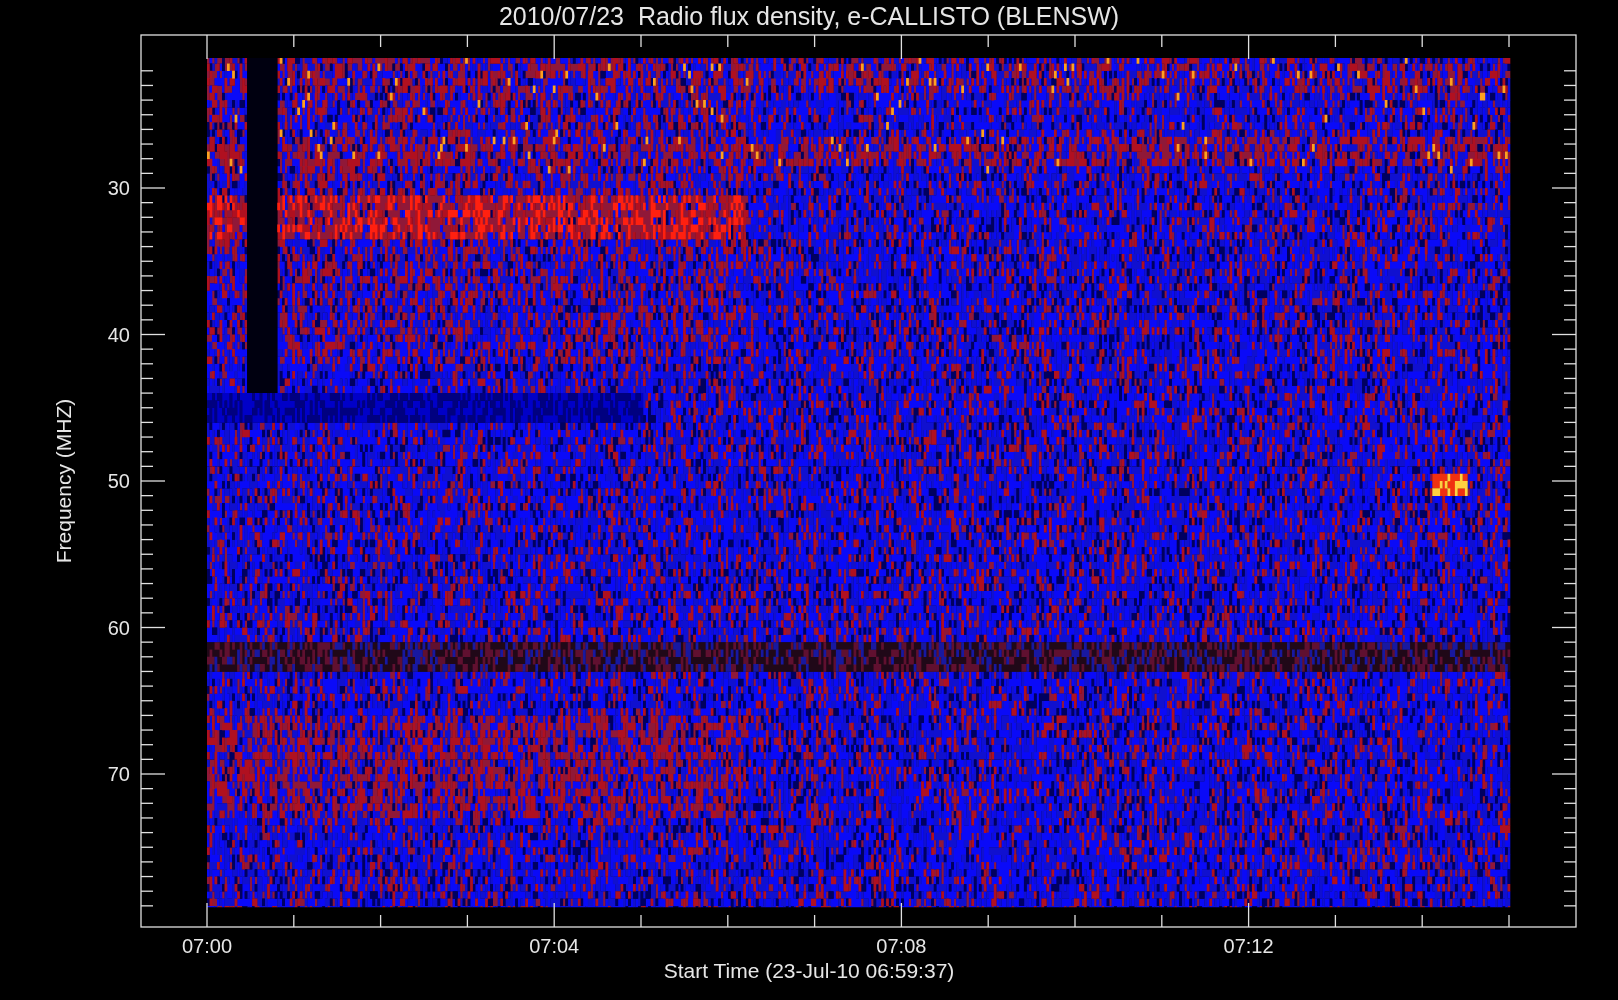 Image resolution: width=1618 pixels, height=1000 pixels. Describe the element at coordinates (118, 188) in the screenshot. I see `y-tick-label: 30` at that location.